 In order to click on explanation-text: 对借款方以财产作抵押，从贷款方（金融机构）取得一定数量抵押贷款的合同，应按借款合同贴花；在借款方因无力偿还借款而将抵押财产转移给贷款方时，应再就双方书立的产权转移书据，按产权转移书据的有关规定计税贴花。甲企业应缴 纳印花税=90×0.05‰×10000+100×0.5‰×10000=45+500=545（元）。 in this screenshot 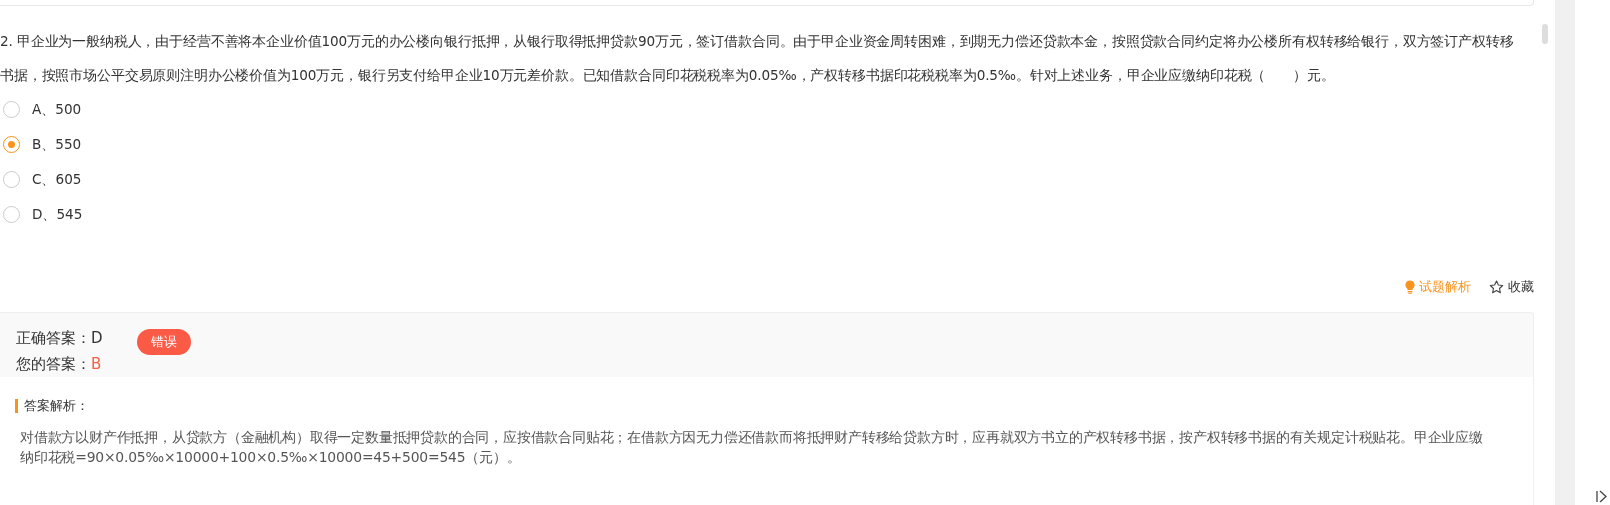, I will do `click(752, 447)`.